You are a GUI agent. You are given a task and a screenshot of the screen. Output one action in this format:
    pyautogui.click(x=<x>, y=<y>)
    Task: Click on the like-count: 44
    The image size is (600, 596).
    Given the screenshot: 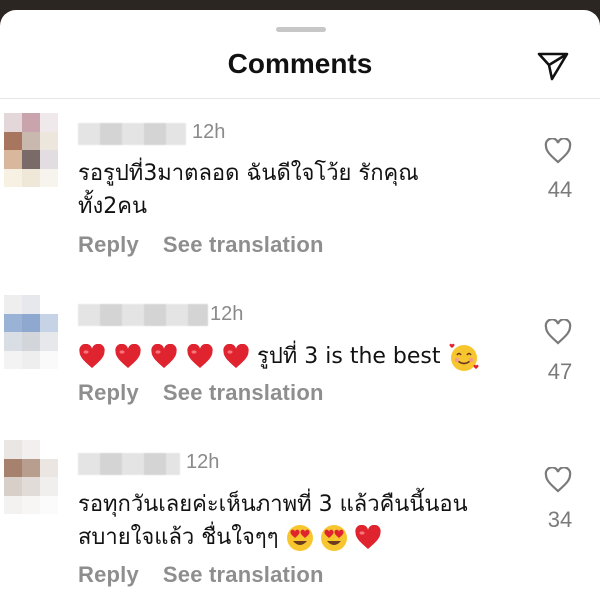 What is the action you would take?
    pyautogui.click(x=560, y=189)
    